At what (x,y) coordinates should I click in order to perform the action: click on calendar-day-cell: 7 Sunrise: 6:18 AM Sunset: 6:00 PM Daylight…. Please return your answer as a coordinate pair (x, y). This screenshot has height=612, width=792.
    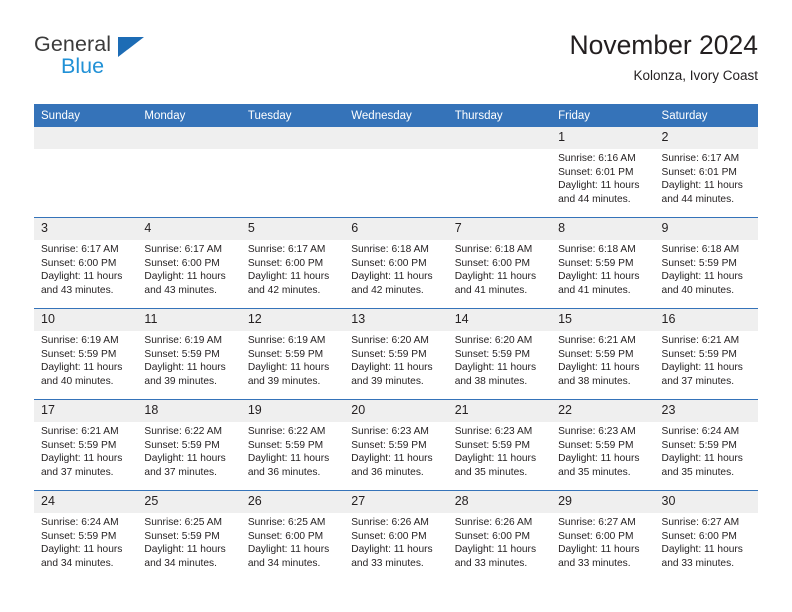
    Looking at the image, I should click on (499, 263).